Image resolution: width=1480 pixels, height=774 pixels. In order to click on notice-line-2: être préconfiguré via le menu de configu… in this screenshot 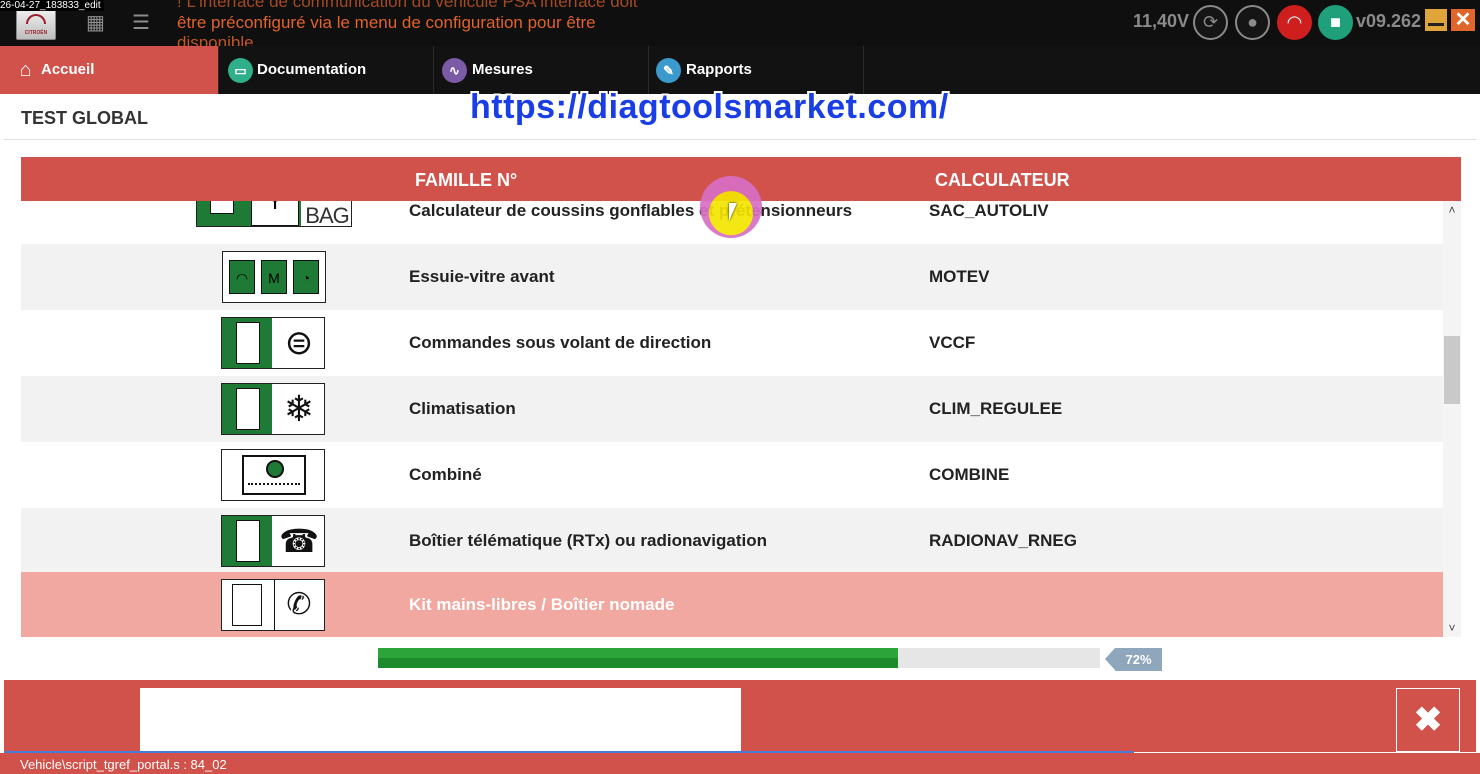, I will do `click(386, 22)`.